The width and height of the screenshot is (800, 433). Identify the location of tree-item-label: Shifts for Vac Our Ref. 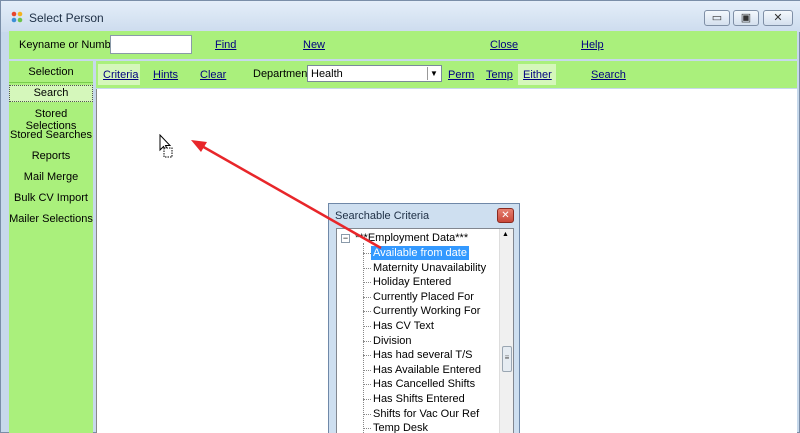
(426, 414).